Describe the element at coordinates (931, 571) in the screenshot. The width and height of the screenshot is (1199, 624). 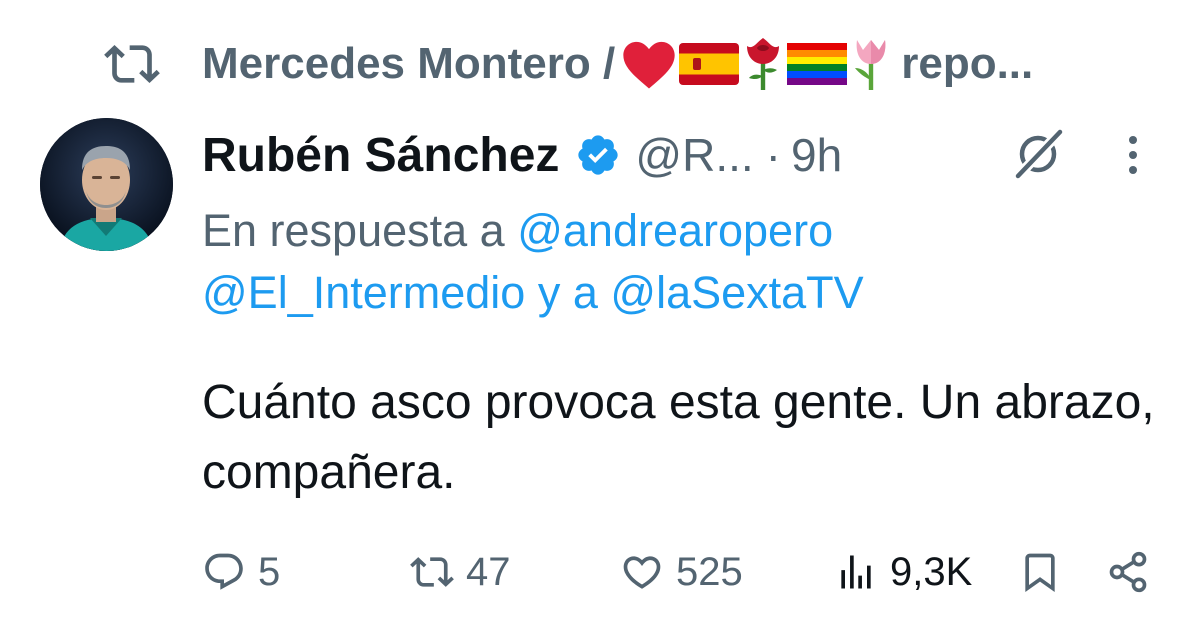
I see `views-count: 9,3K` at that location.